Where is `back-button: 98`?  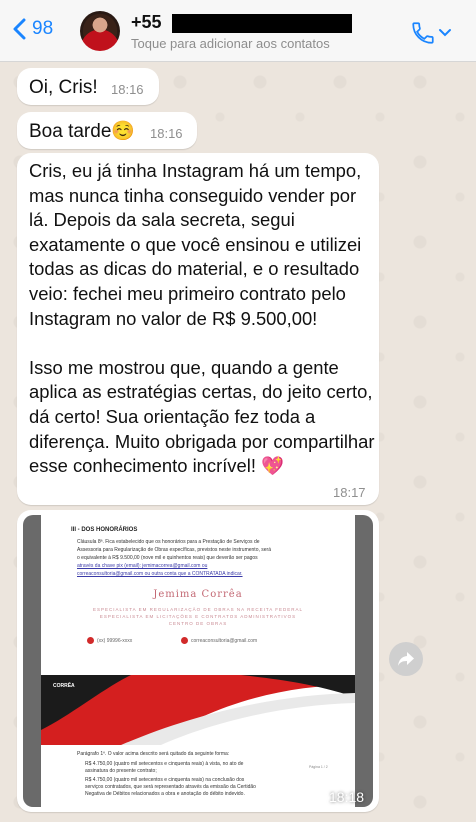
back-button: 98 is located at coordinates (32, 29).